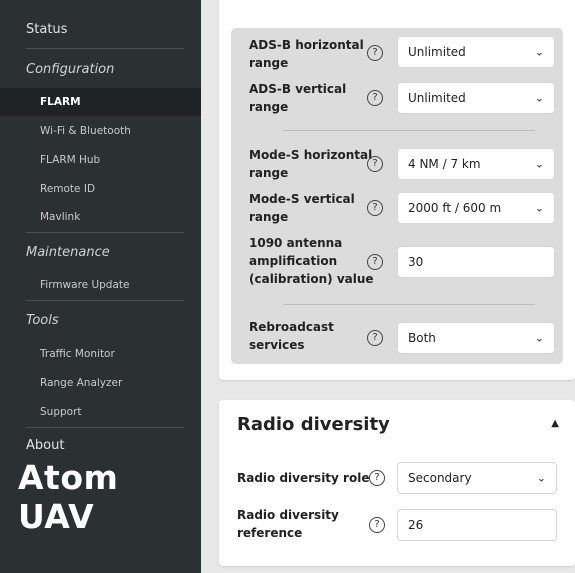 The image size is (575, 573). What do you see at coordinates (476, 164) in the screenshot?
I see `modes-horizontal-select: 4 NM / 7 km ⌄` at bounding box center [476, 164].